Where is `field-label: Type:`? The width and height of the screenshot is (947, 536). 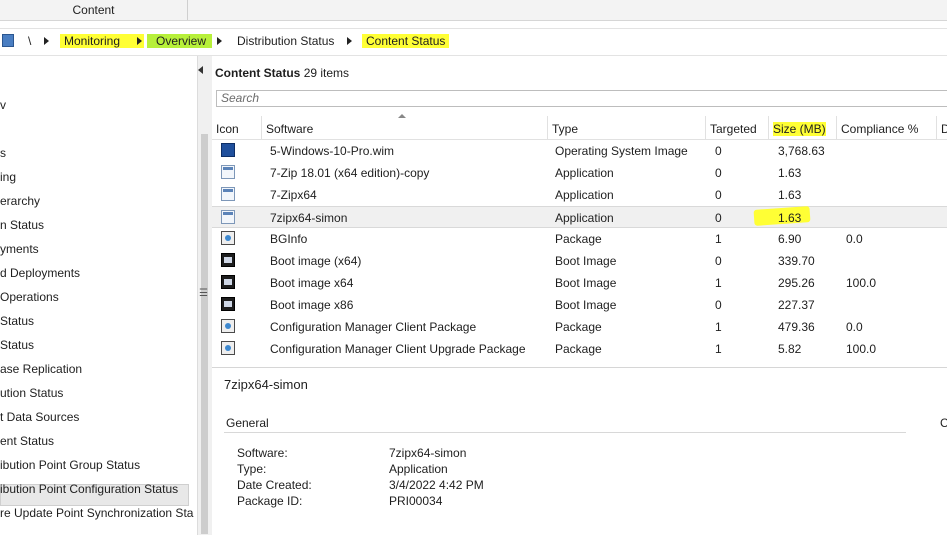
field-label: Type: is located at coordinates (252, 469).